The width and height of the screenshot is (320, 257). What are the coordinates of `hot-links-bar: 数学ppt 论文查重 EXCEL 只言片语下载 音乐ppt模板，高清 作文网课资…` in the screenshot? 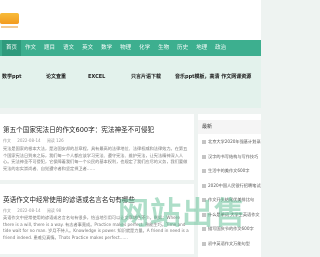 It's located at (130, 77).